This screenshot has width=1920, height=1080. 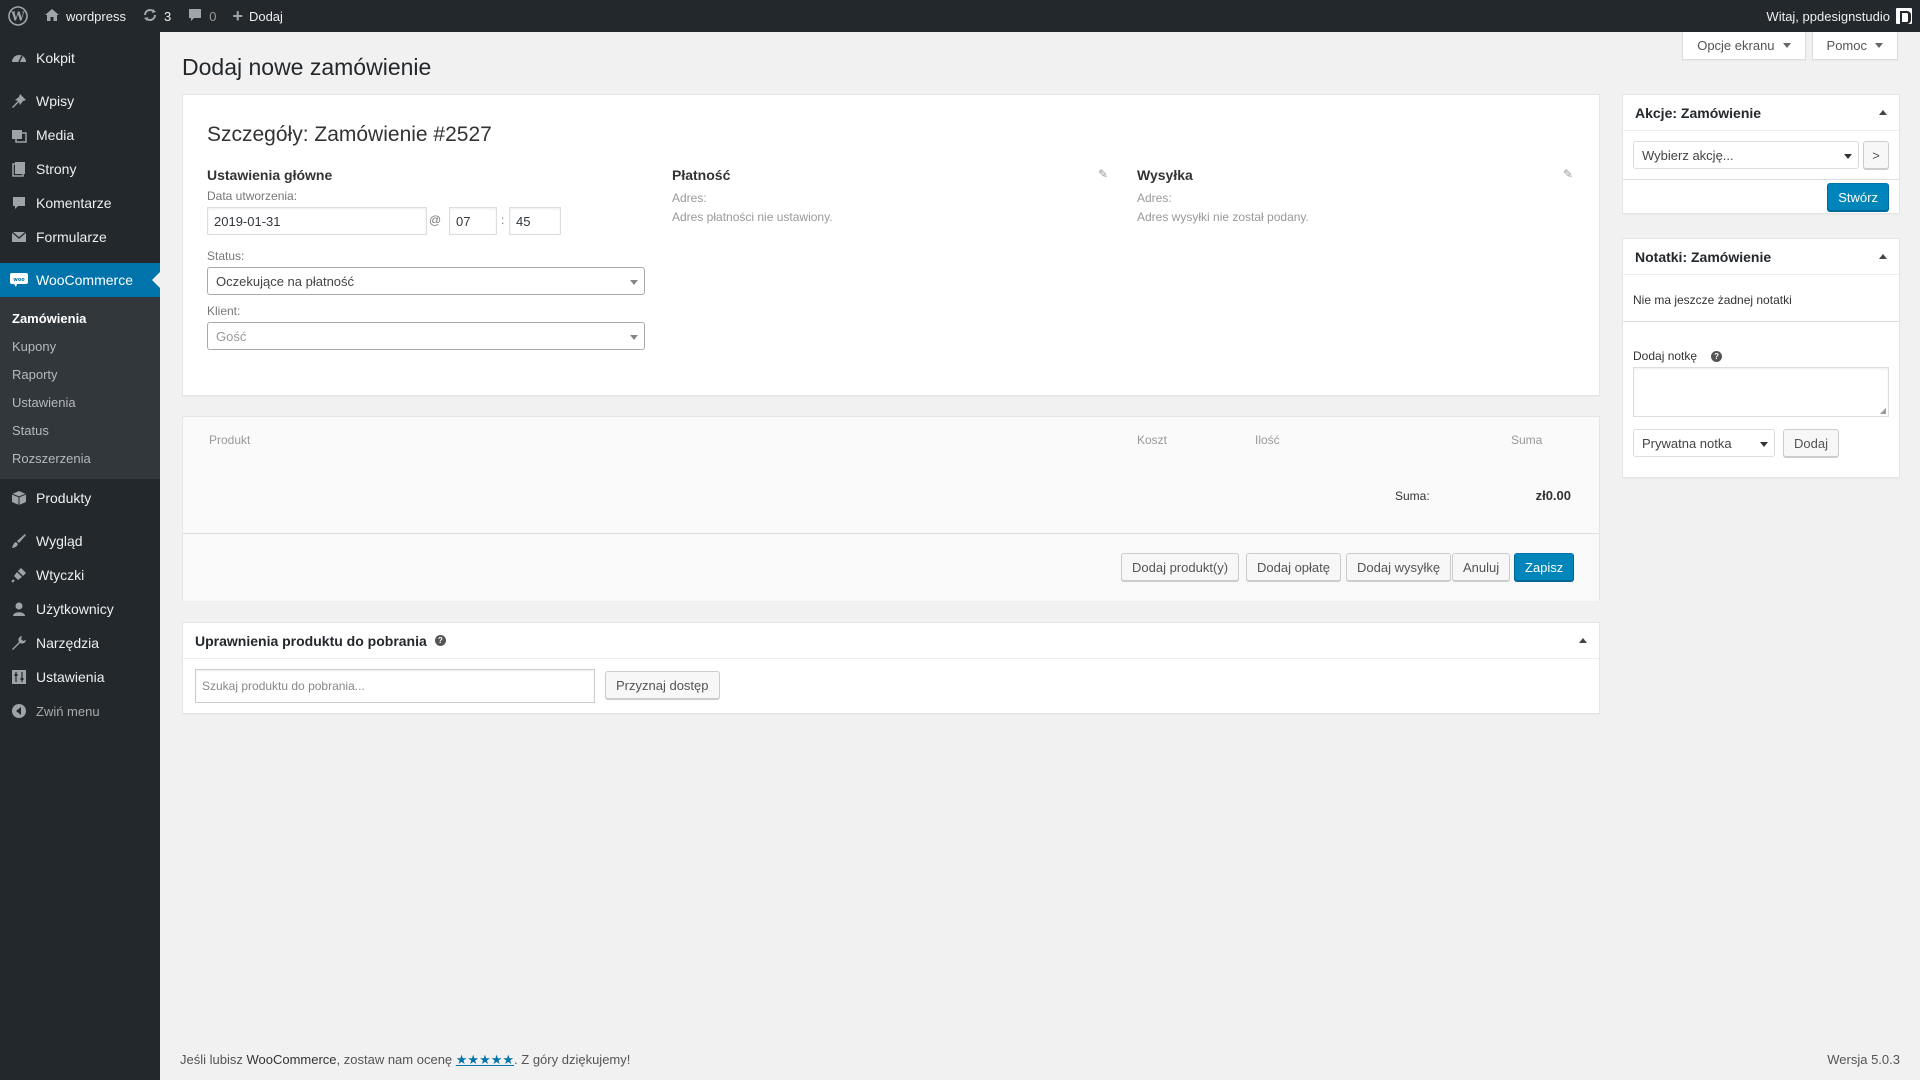 What do you see at coordinates (1761, 321) in the screenshot?
I see `notes-divider` at bounding box center [1761, 321].